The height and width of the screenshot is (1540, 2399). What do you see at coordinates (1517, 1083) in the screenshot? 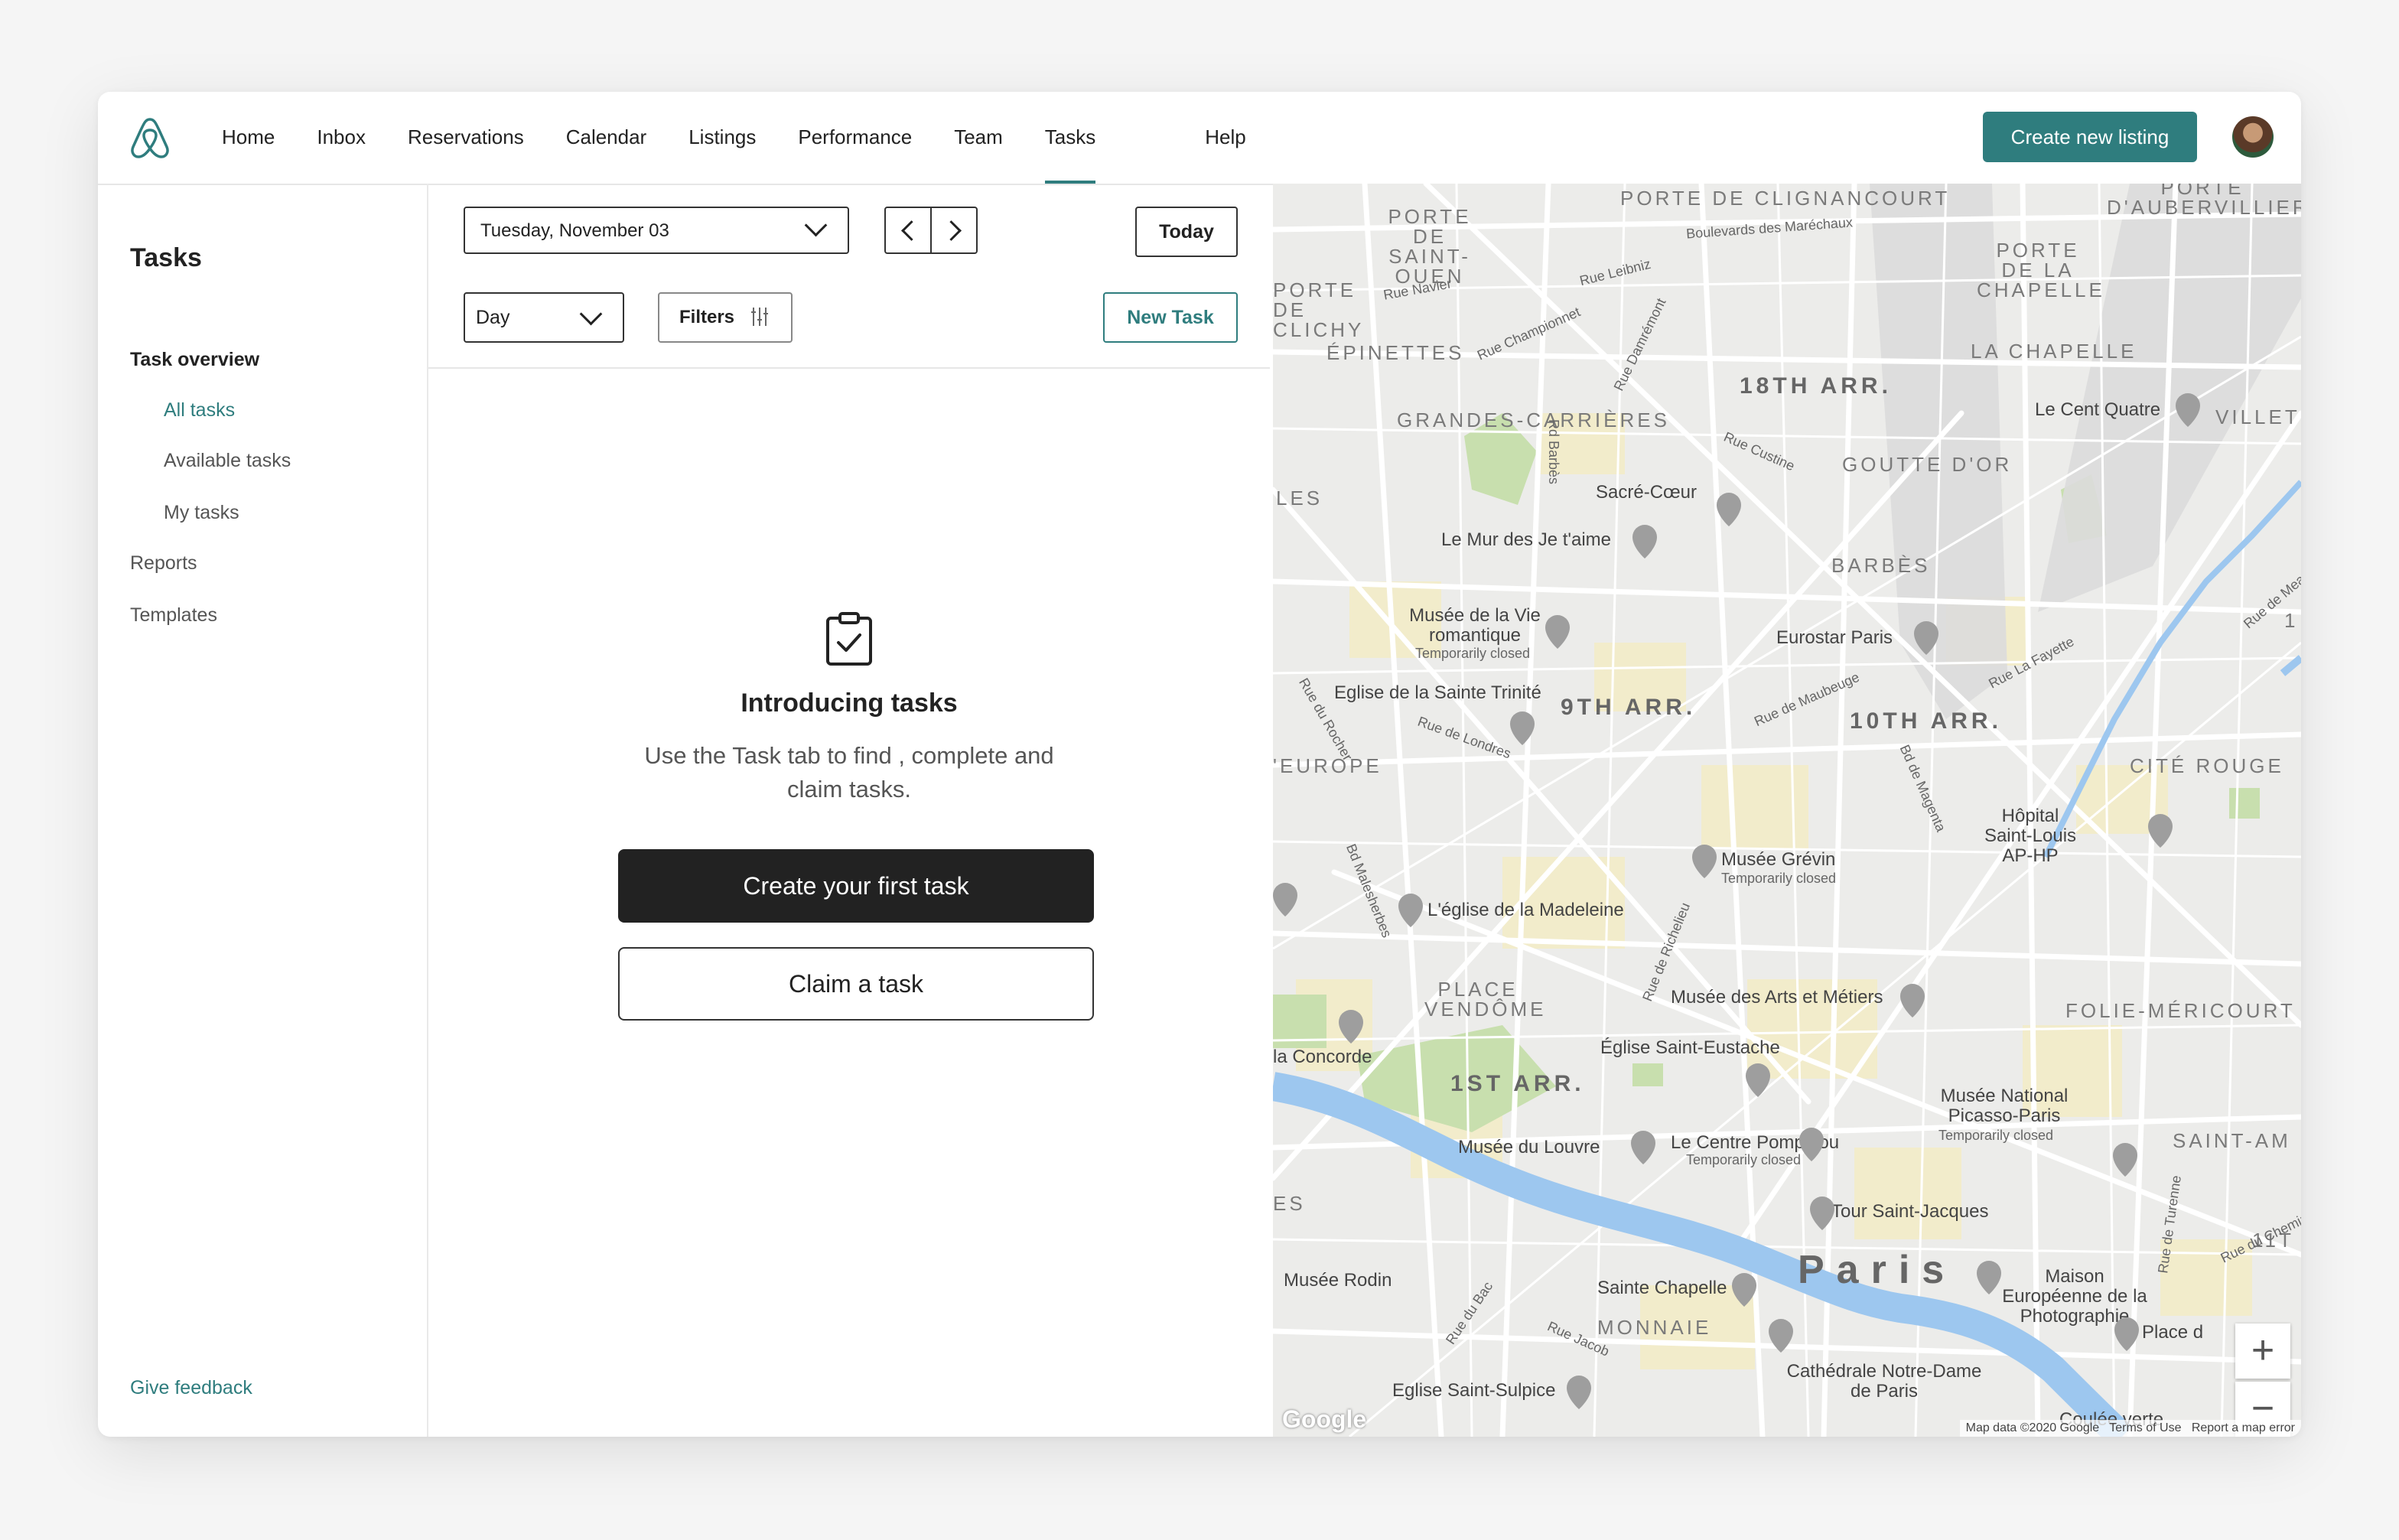
I see `map-label-district: 1ST ARR.` at bounding box center [1517, 1083].